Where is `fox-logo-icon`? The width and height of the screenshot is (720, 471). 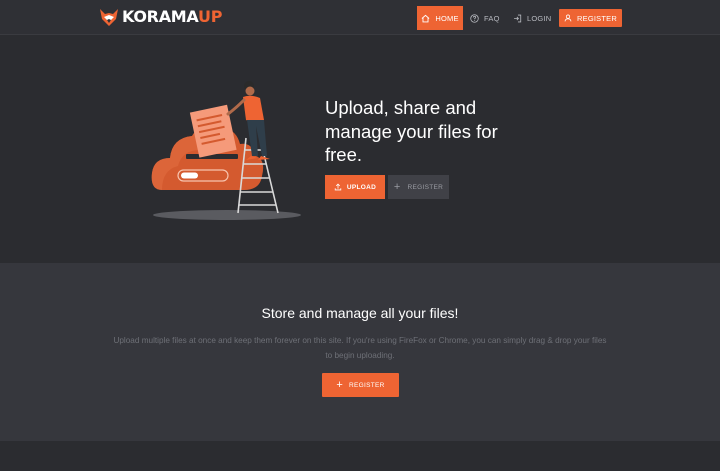 fox-logo-icon is located at coordinates (109, 17).